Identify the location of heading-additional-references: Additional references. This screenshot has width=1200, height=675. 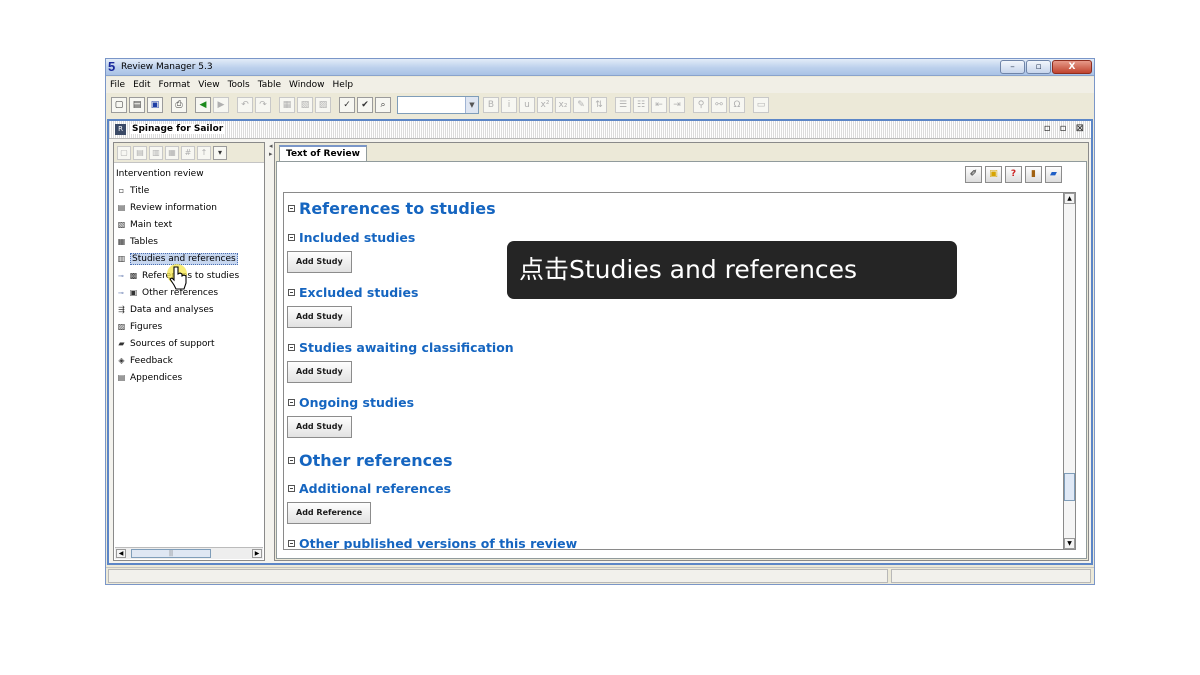
(369, 488).